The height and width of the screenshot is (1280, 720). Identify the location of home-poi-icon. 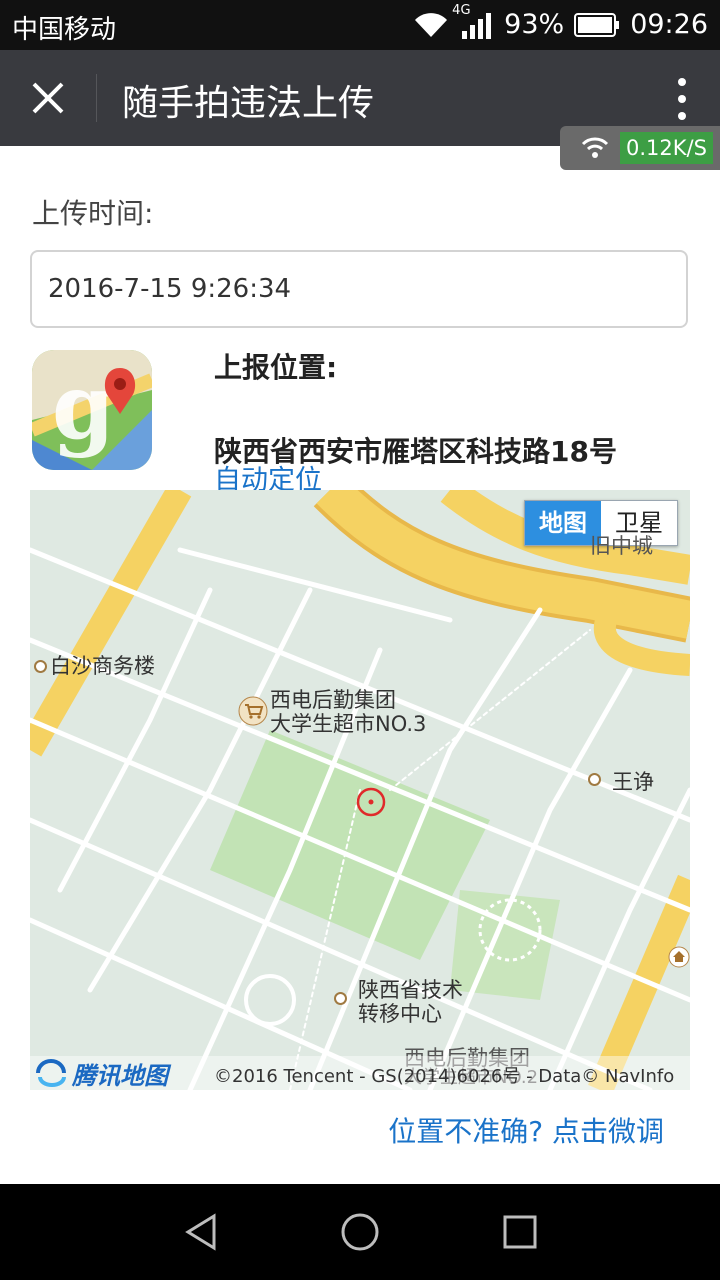
(679, 957).